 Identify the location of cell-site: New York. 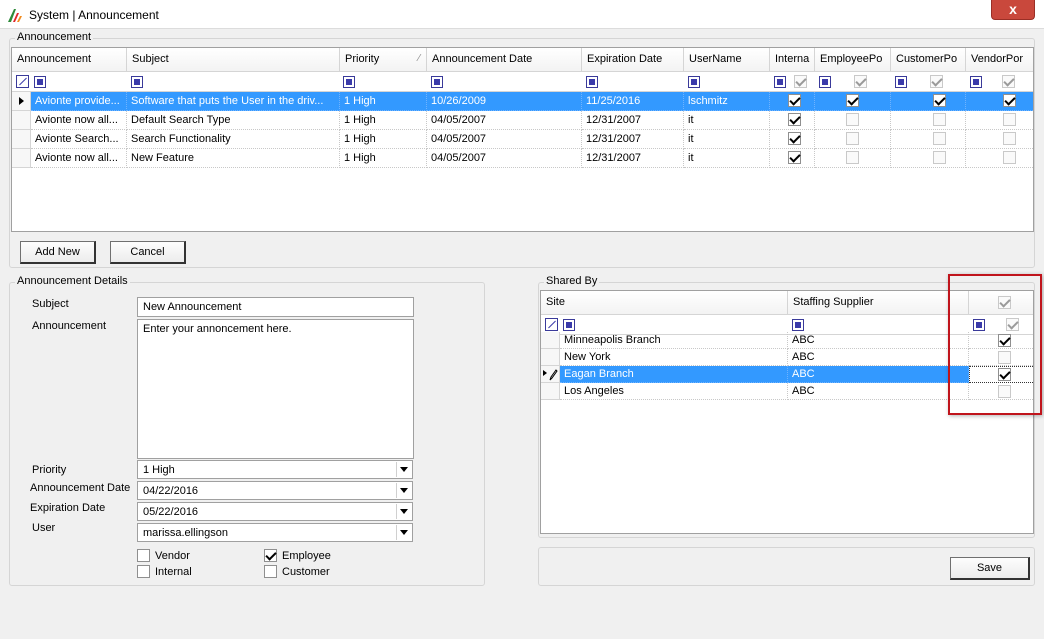
(674, 357).